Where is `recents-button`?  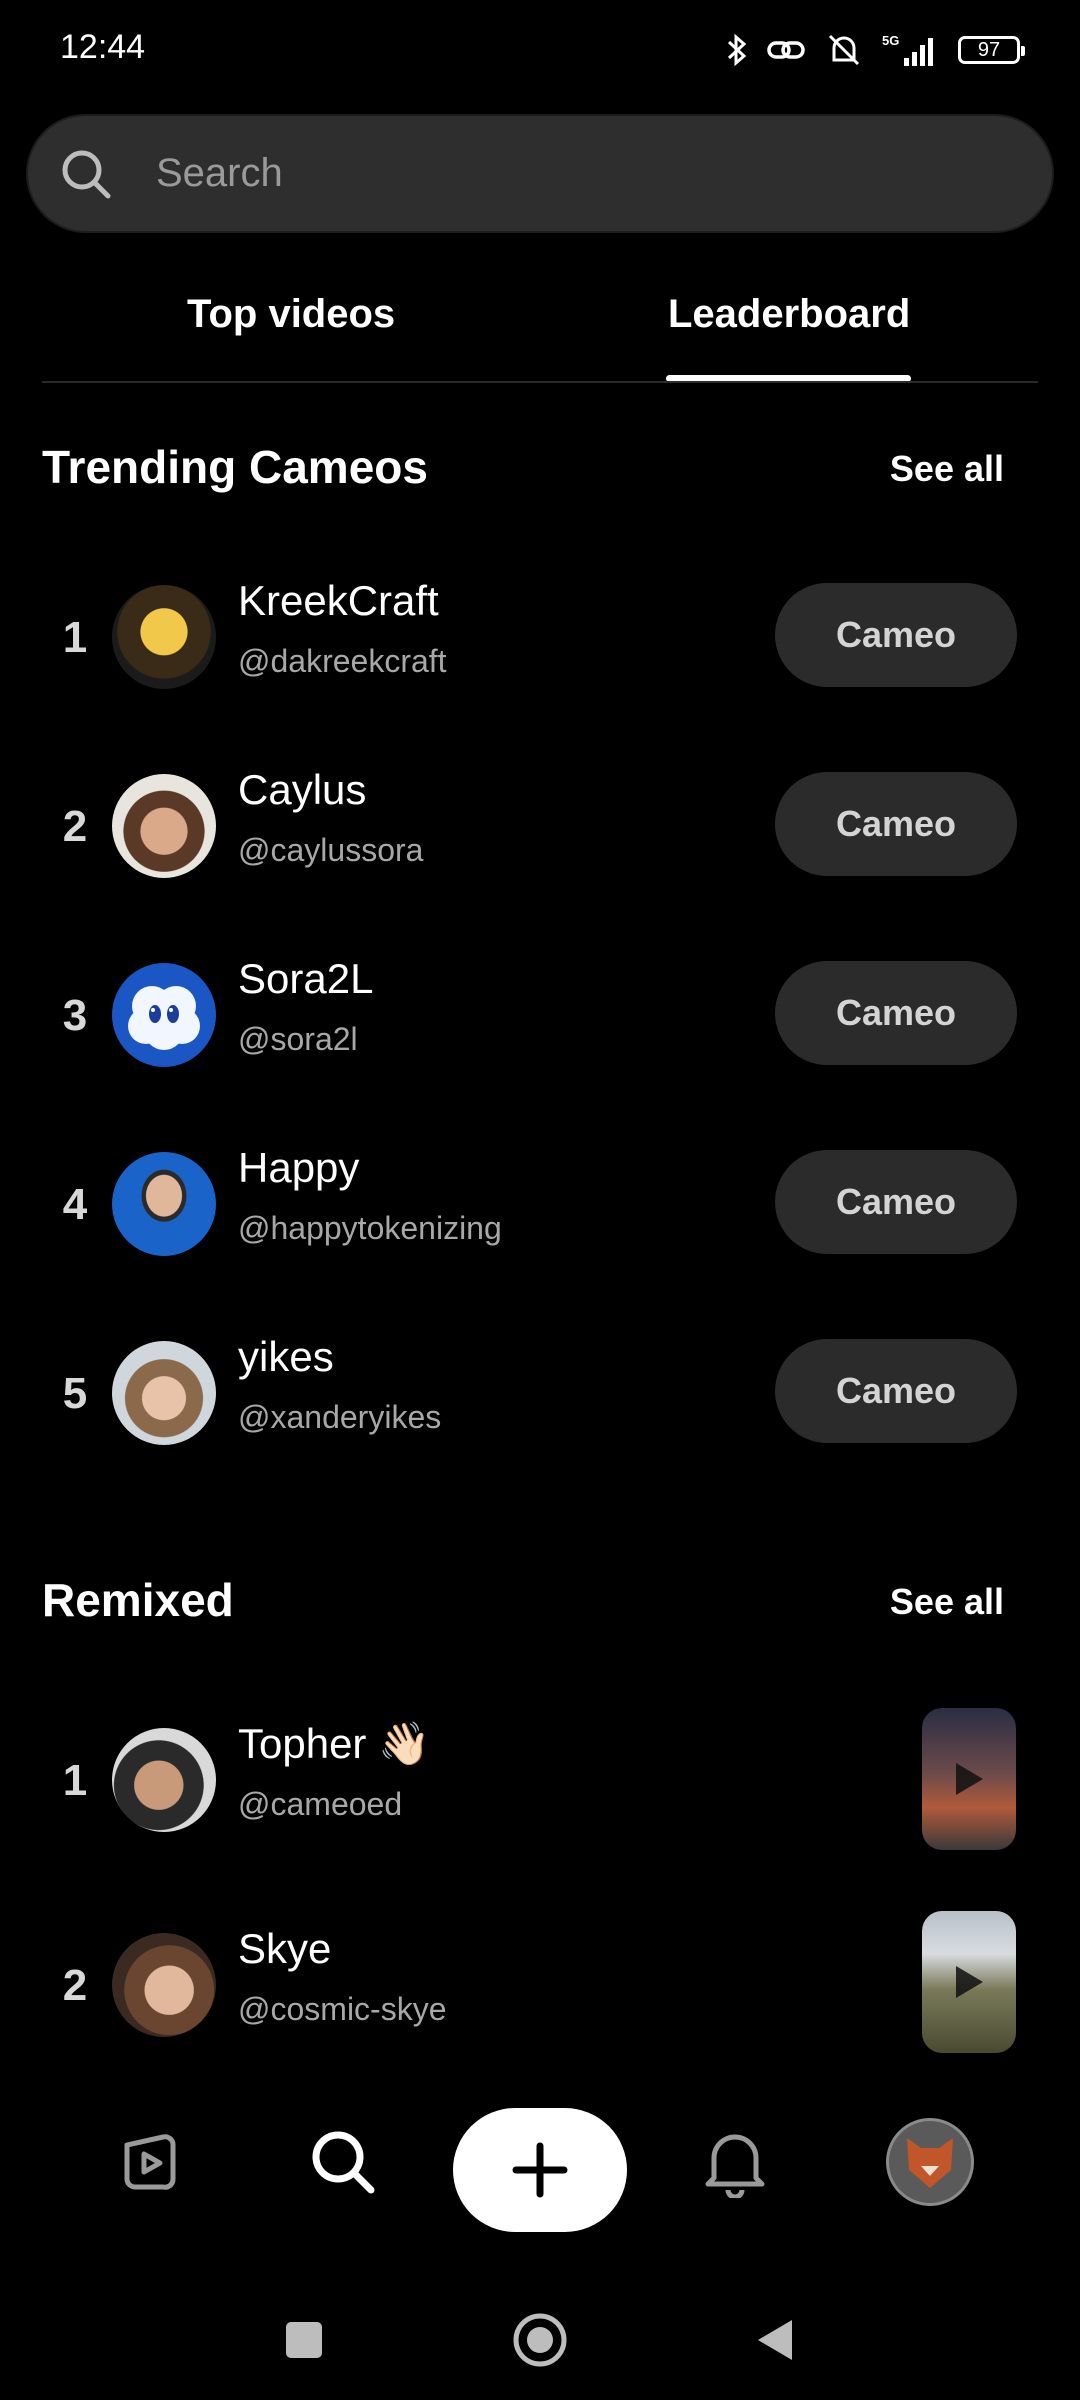
recents-button is located at coordinates (304, 2340).